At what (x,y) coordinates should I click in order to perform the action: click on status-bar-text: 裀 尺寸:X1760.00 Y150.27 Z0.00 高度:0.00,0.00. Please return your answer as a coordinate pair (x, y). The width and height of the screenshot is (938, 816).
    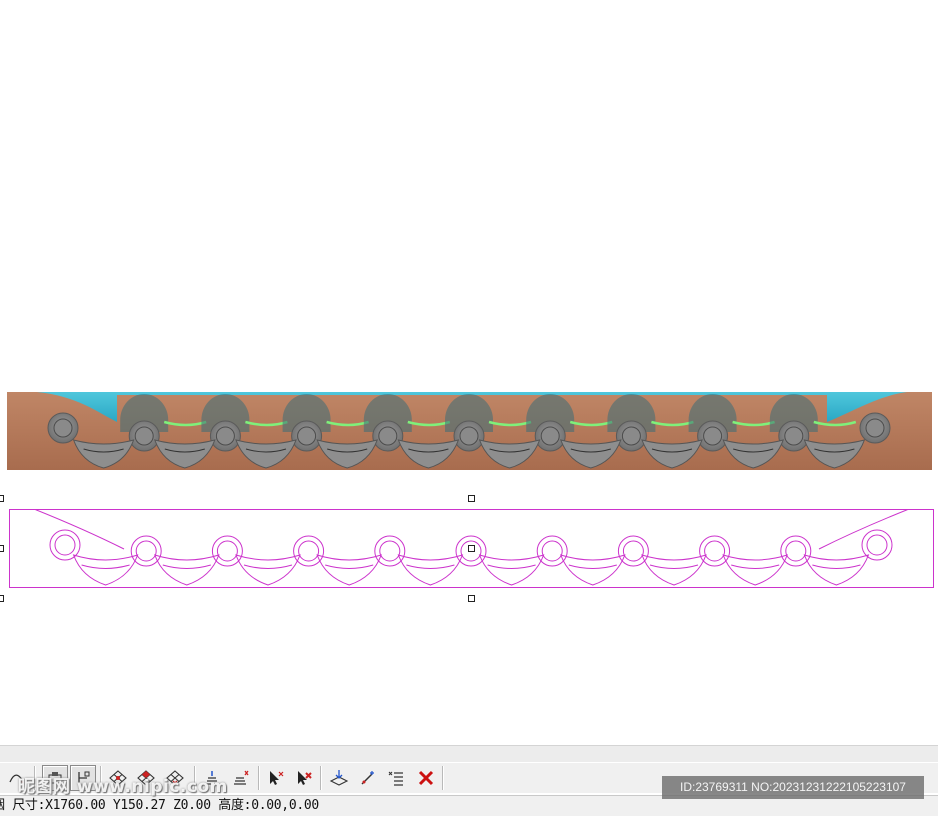
    Looking at the image, I should click on (159, 805).